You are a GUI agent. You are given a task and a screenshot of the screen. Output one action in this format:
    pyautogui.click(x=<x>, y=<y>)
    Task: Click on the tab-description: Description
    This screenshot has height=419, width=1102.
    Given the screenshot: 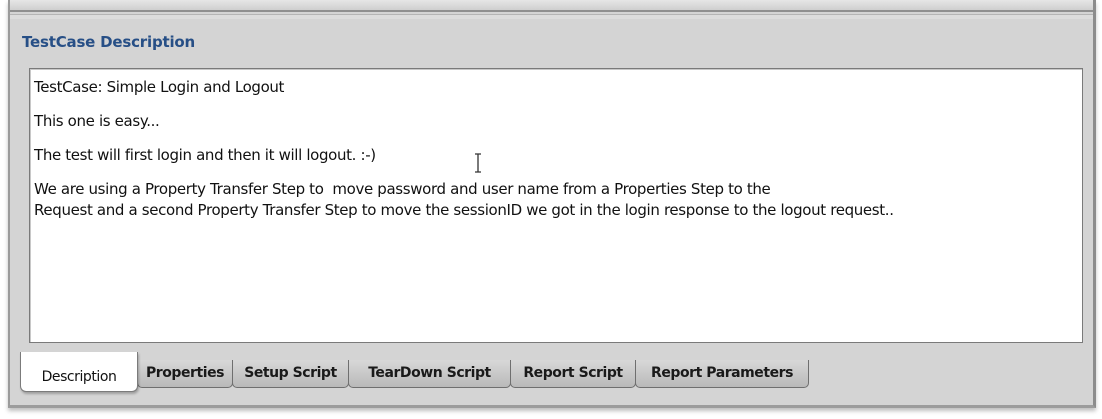 What is the action you would take?
    pyautogui.click(x=79, y=372)
    